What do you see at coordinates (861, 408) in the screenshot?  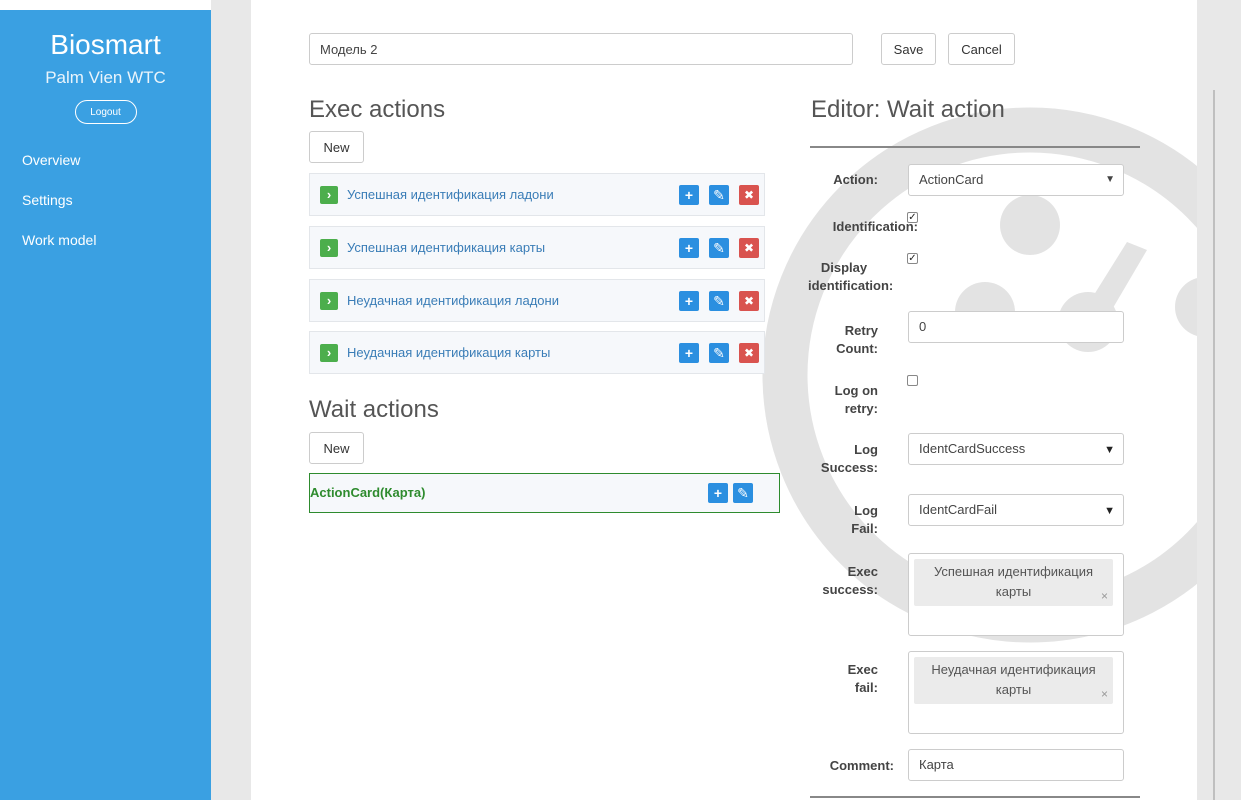 I see `log-on-retry-label-2: retry:` at bounding box center [861, 408].